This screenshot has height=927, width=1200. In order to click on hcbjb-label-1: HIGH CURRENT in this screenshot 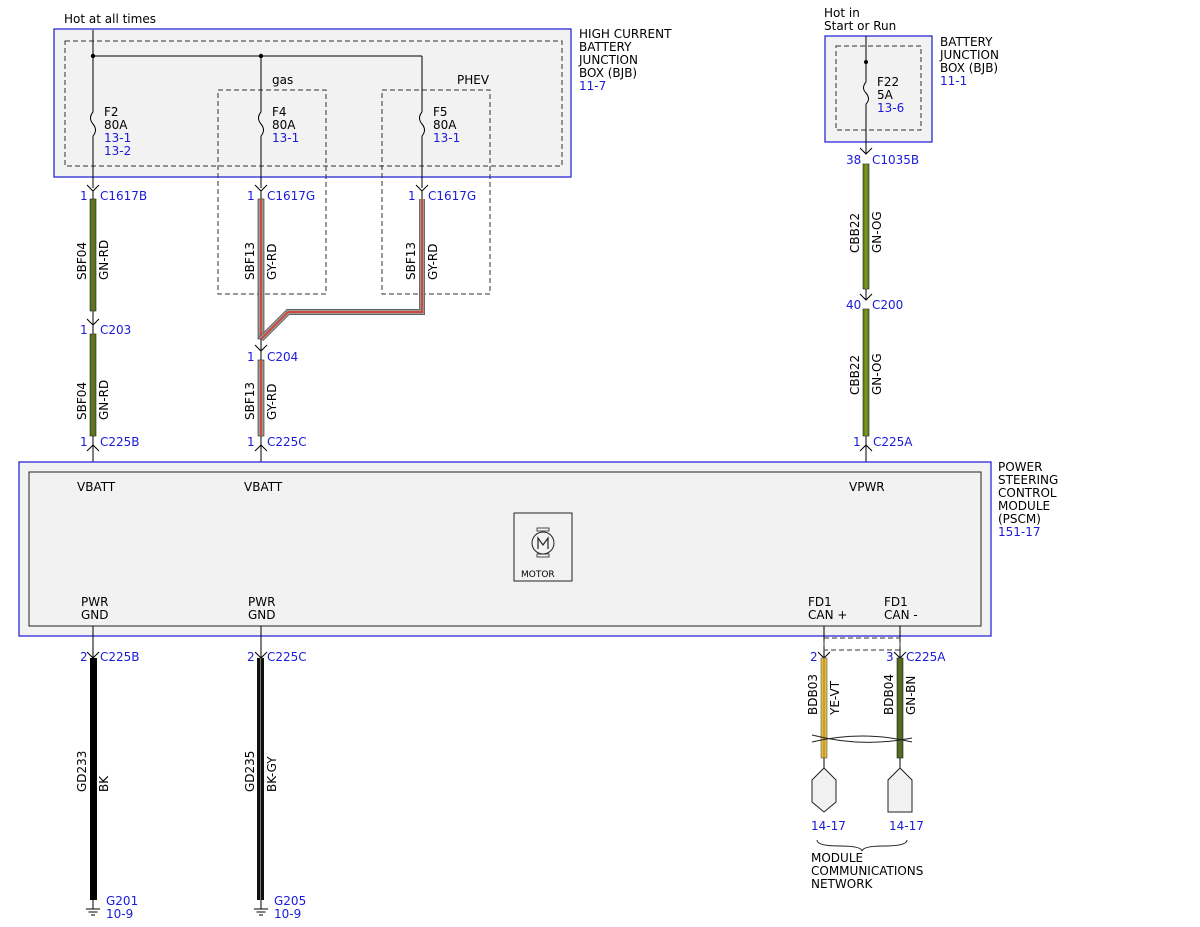, I will do `click(625, 34)`.